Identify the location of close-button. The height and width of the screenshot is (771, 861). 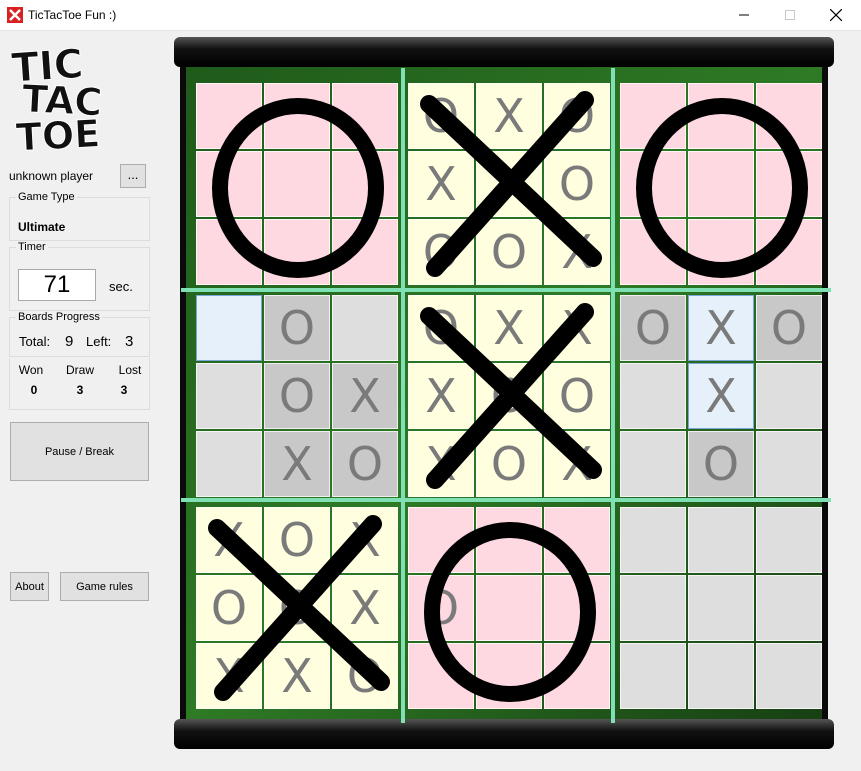
(836, 15).